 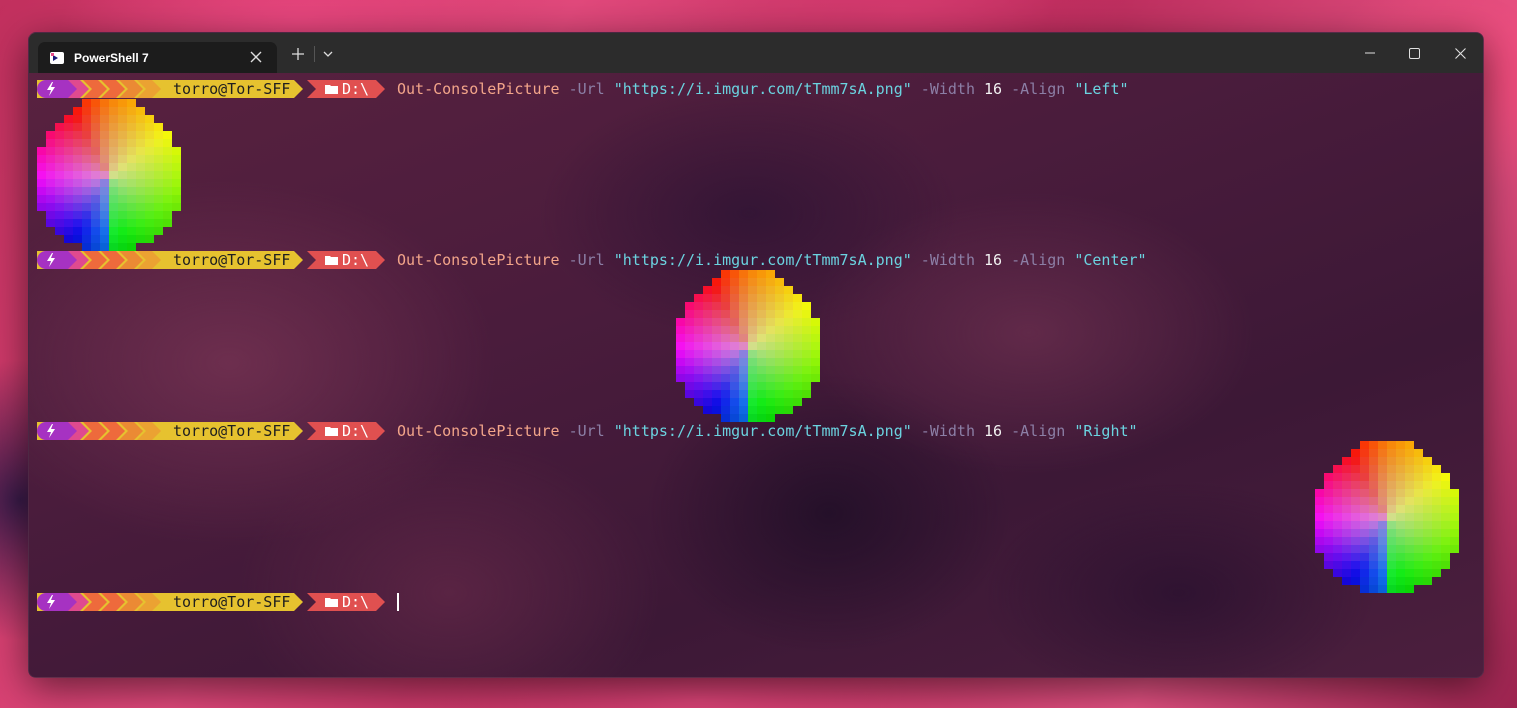 What do you see at coordinates (212, 602) in the screenshot?
I see `prompt: torro@Tor-SFF D:\` at bounding box center [212, 602].